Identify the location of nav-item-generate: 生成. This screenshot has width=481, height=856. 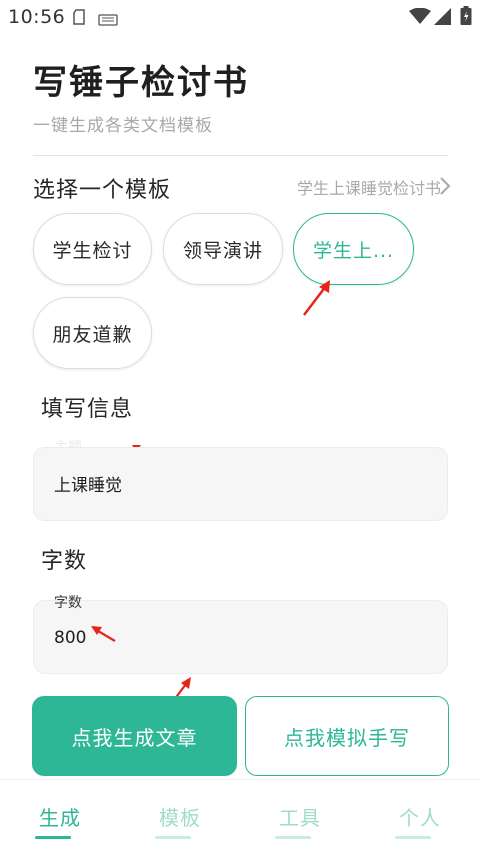
(60, 820).